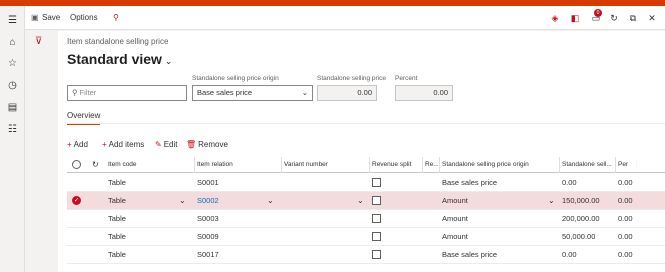 This screenshot has width=665, height=272. What do you see at coordinates (40, 151) in the screenshot?
I see `filter-pane: ⊽` at bounding box center [40, 151].